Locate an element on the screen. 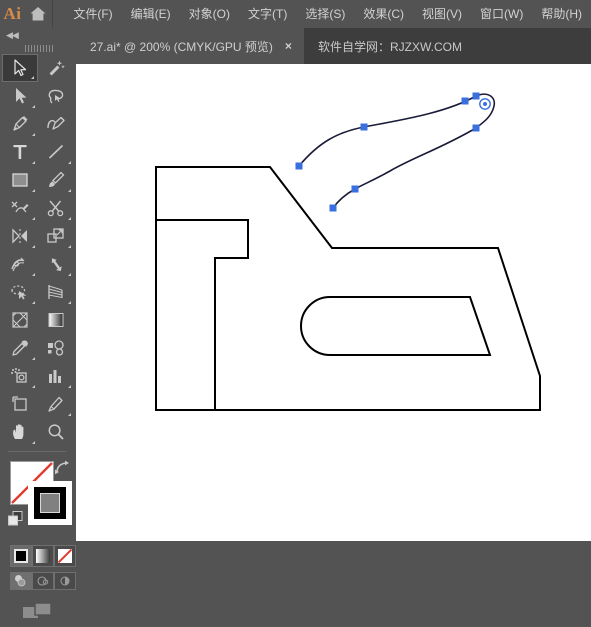 The width and height of the screenshot is (591, 627). slice-tool is located at coordinates (56, 404).